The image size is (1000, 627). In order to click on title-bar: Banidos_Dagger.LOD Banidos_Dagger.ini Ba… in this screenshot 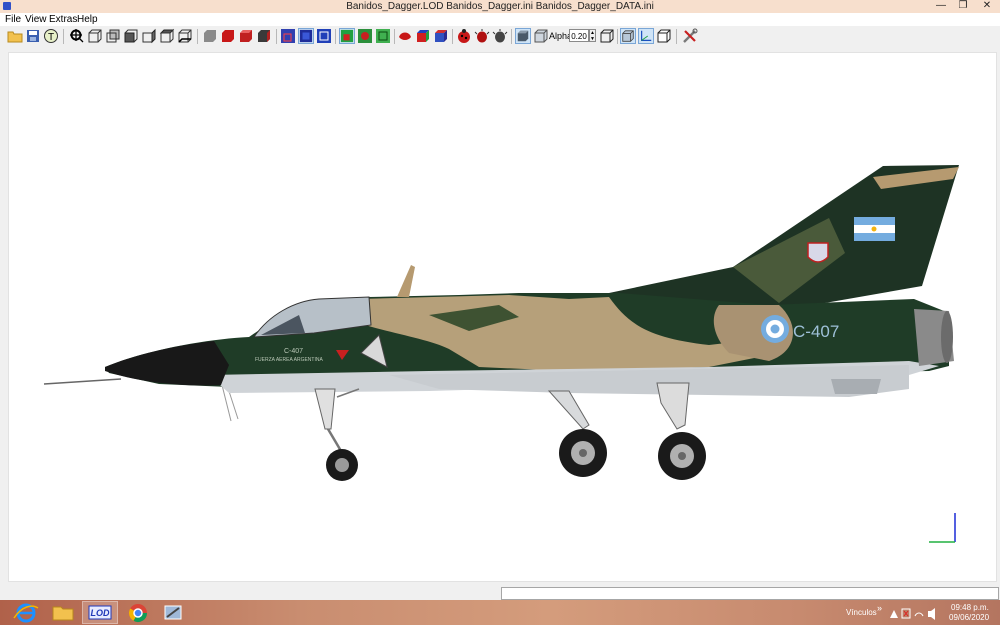, I will do `click(500, 7)`.